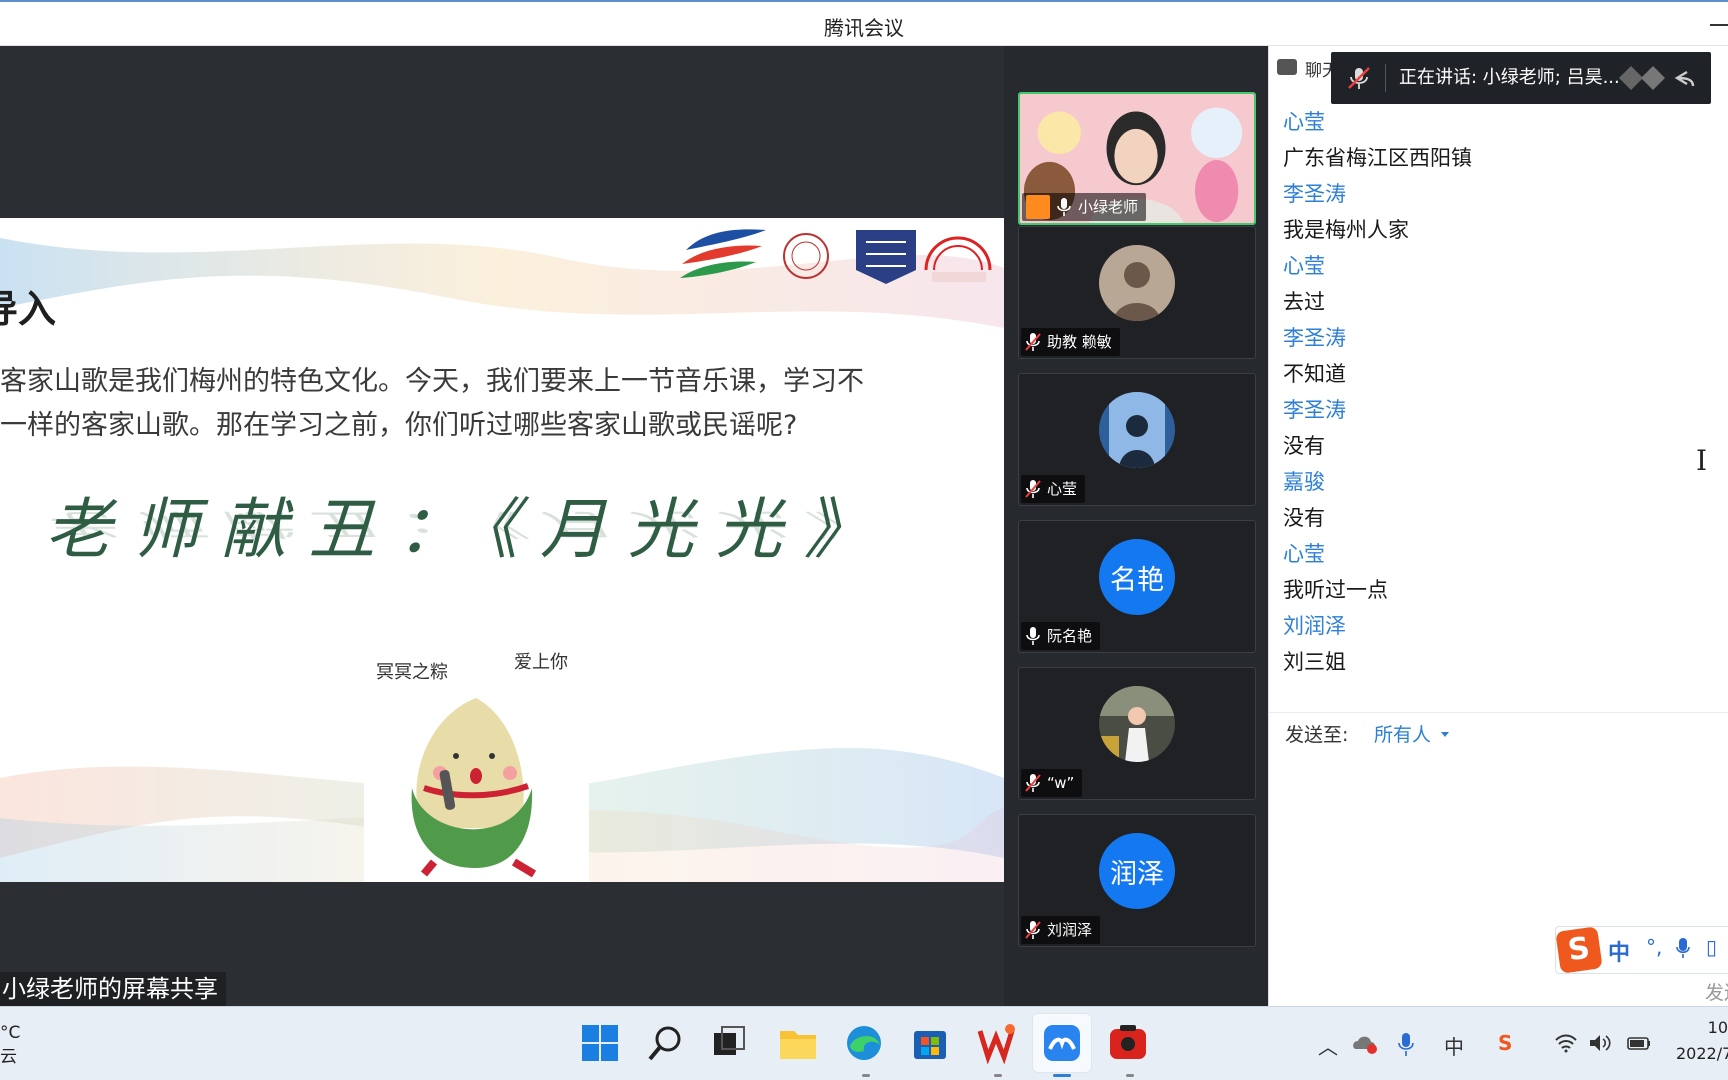 The width and height of the screenshot is (1728, 1080). What do you see at coordinates (113, 989) in the screenshot?
I see `screen-share-label: 小绿老师的屏幕共享` at bounding box center [113, 989].